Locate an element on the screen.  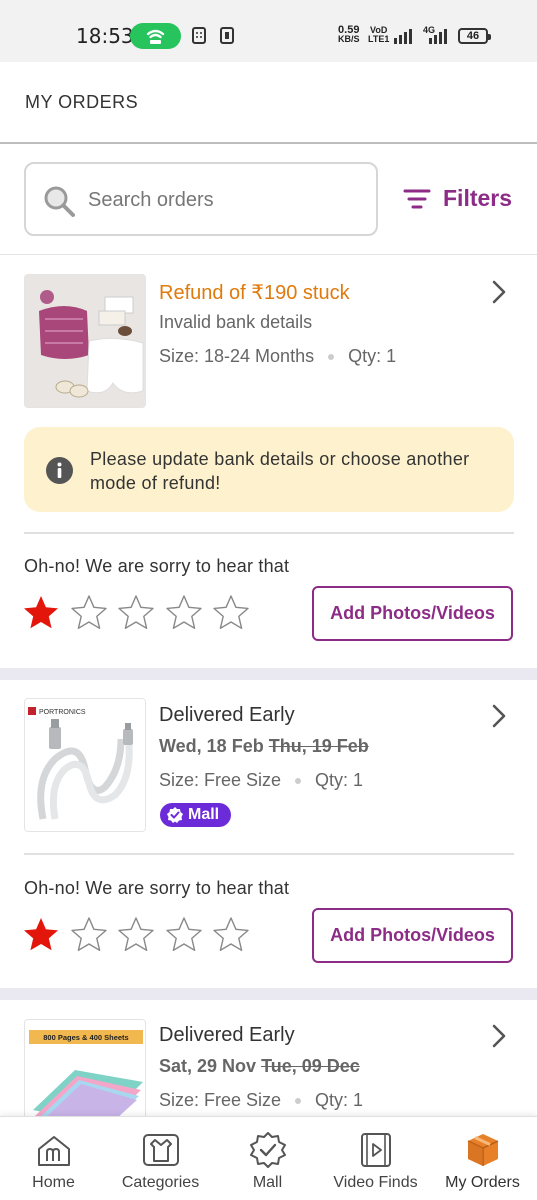
nav-label: Categories is located at coordinates (160, 1182).